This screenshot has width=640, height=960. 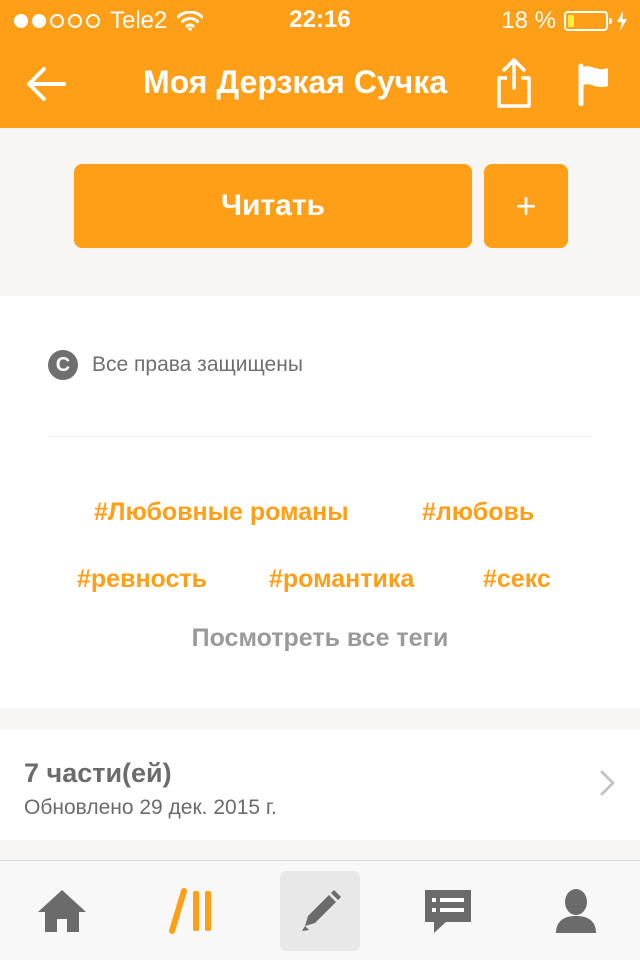 What do you see at coordinates (341, 579) in the screenshot?
I see `tag-link: #романтика` at bounding box center [341, 579].